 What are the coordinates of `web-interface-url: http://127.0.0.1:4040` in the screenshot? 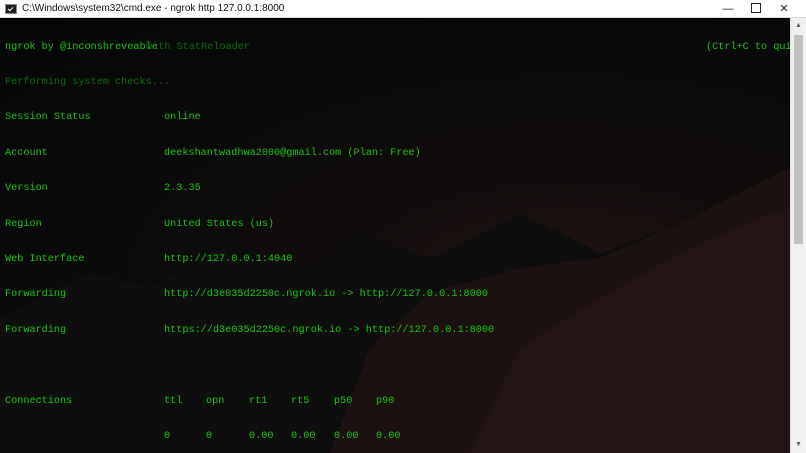 It's located at (228, 260).